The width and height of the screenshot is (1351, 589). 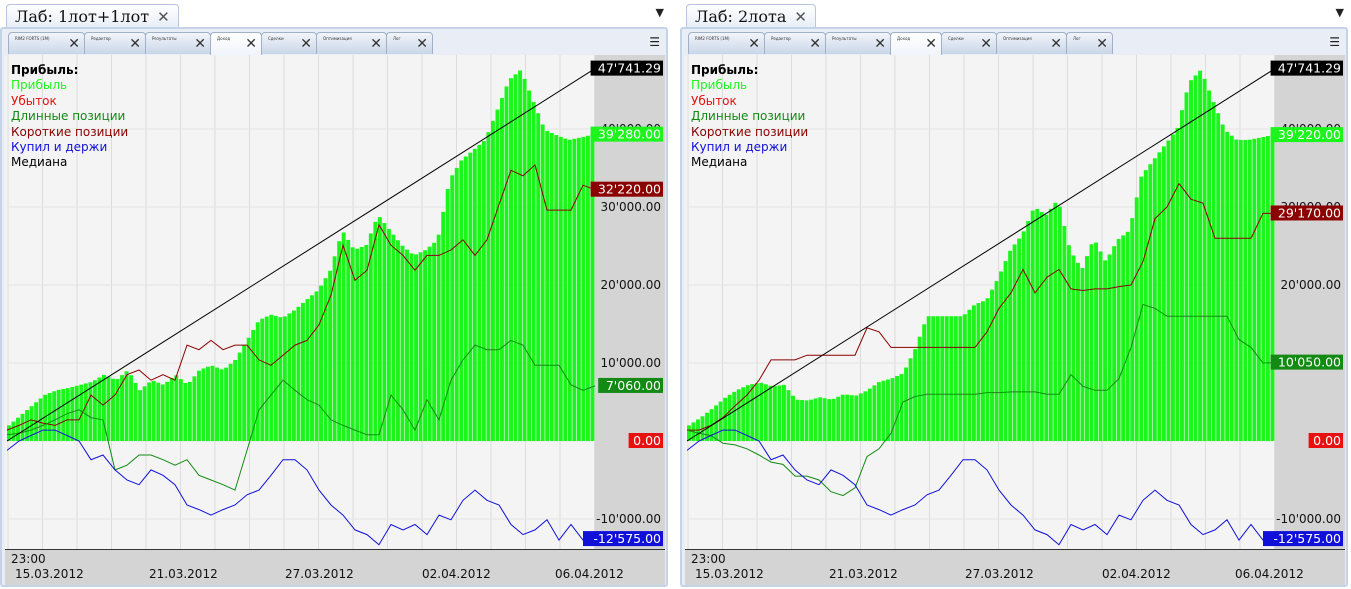 What do you see at coordinates (92, 16) in the screenshot?
I see `lab-tab: Лаб: 1лот+1лот ✕` at bounding box center [92, 16].